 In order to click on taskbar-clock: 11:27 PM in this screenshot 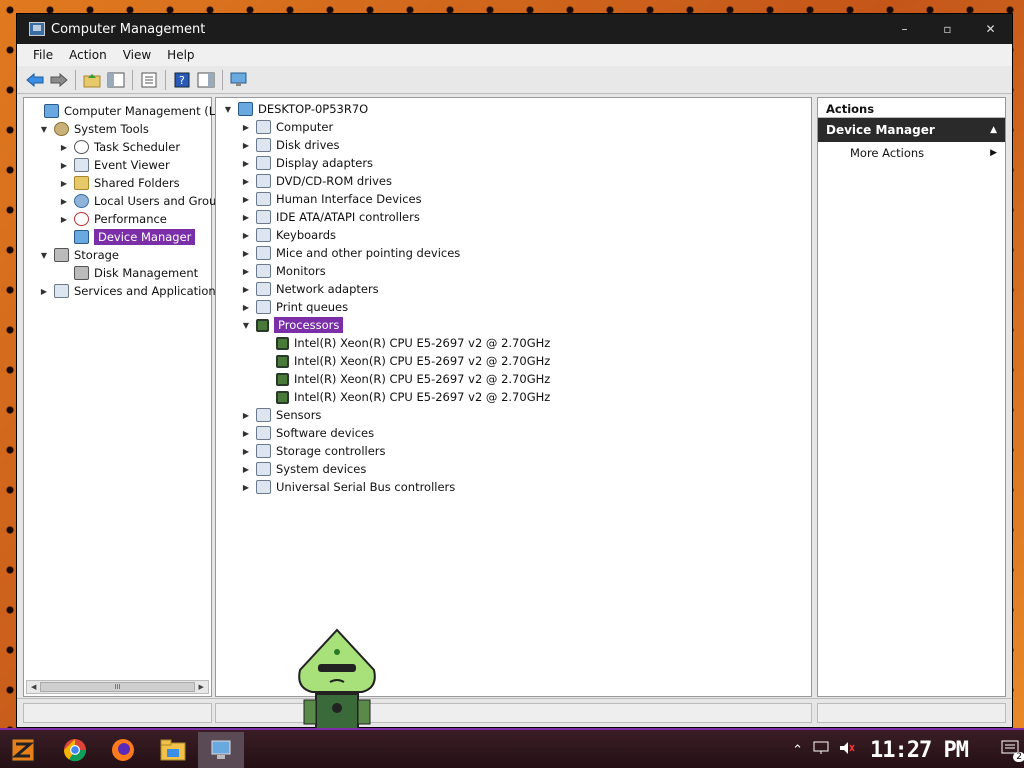, I will do `click(919, 750)`.